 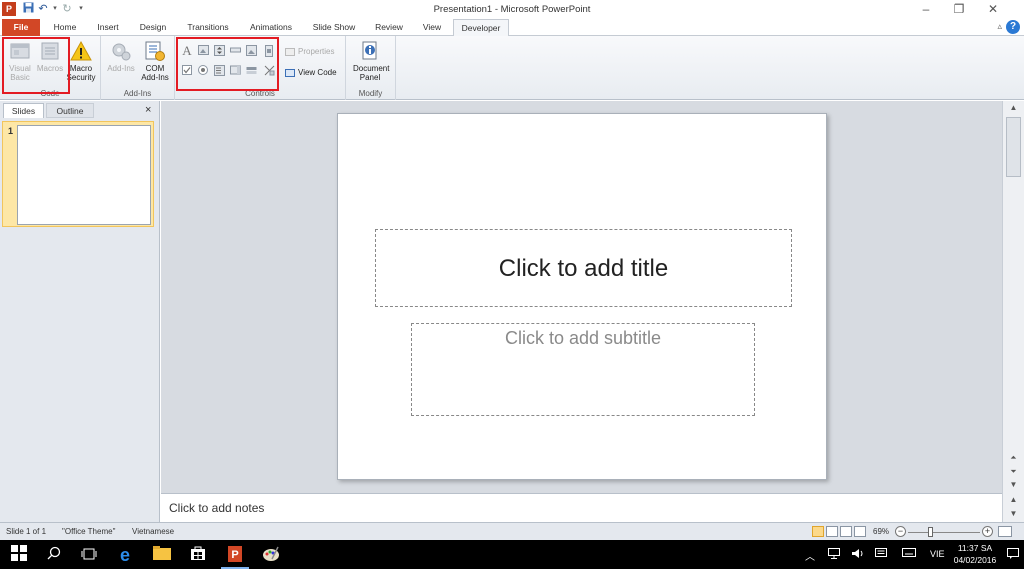 I want to click on window-title: Presentation1 - Microsoft PowerPoint, so click(x=512, y=9).